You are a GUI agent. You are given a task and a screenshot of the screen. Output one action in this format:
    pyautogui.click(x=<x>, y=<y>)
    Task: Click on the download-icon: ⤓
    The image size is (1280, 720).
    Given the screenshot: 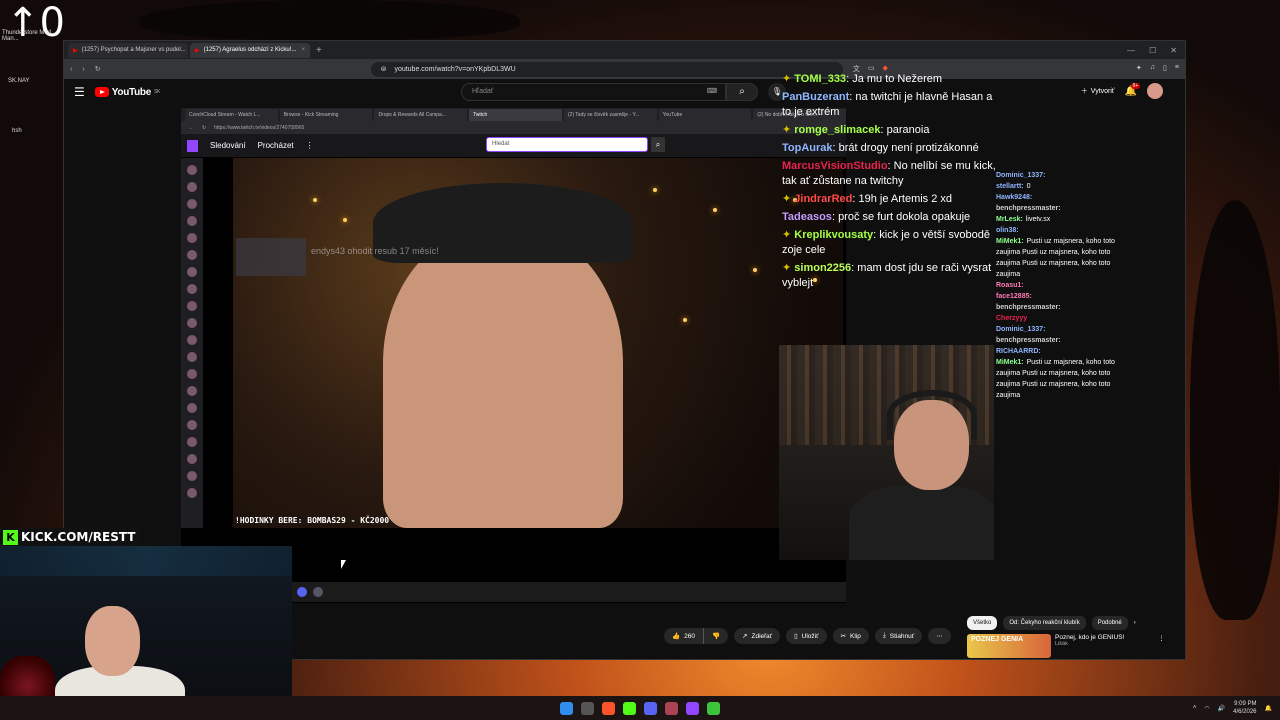 What is the action you would take?
    pyautogui.click(x=884, y=635)
    